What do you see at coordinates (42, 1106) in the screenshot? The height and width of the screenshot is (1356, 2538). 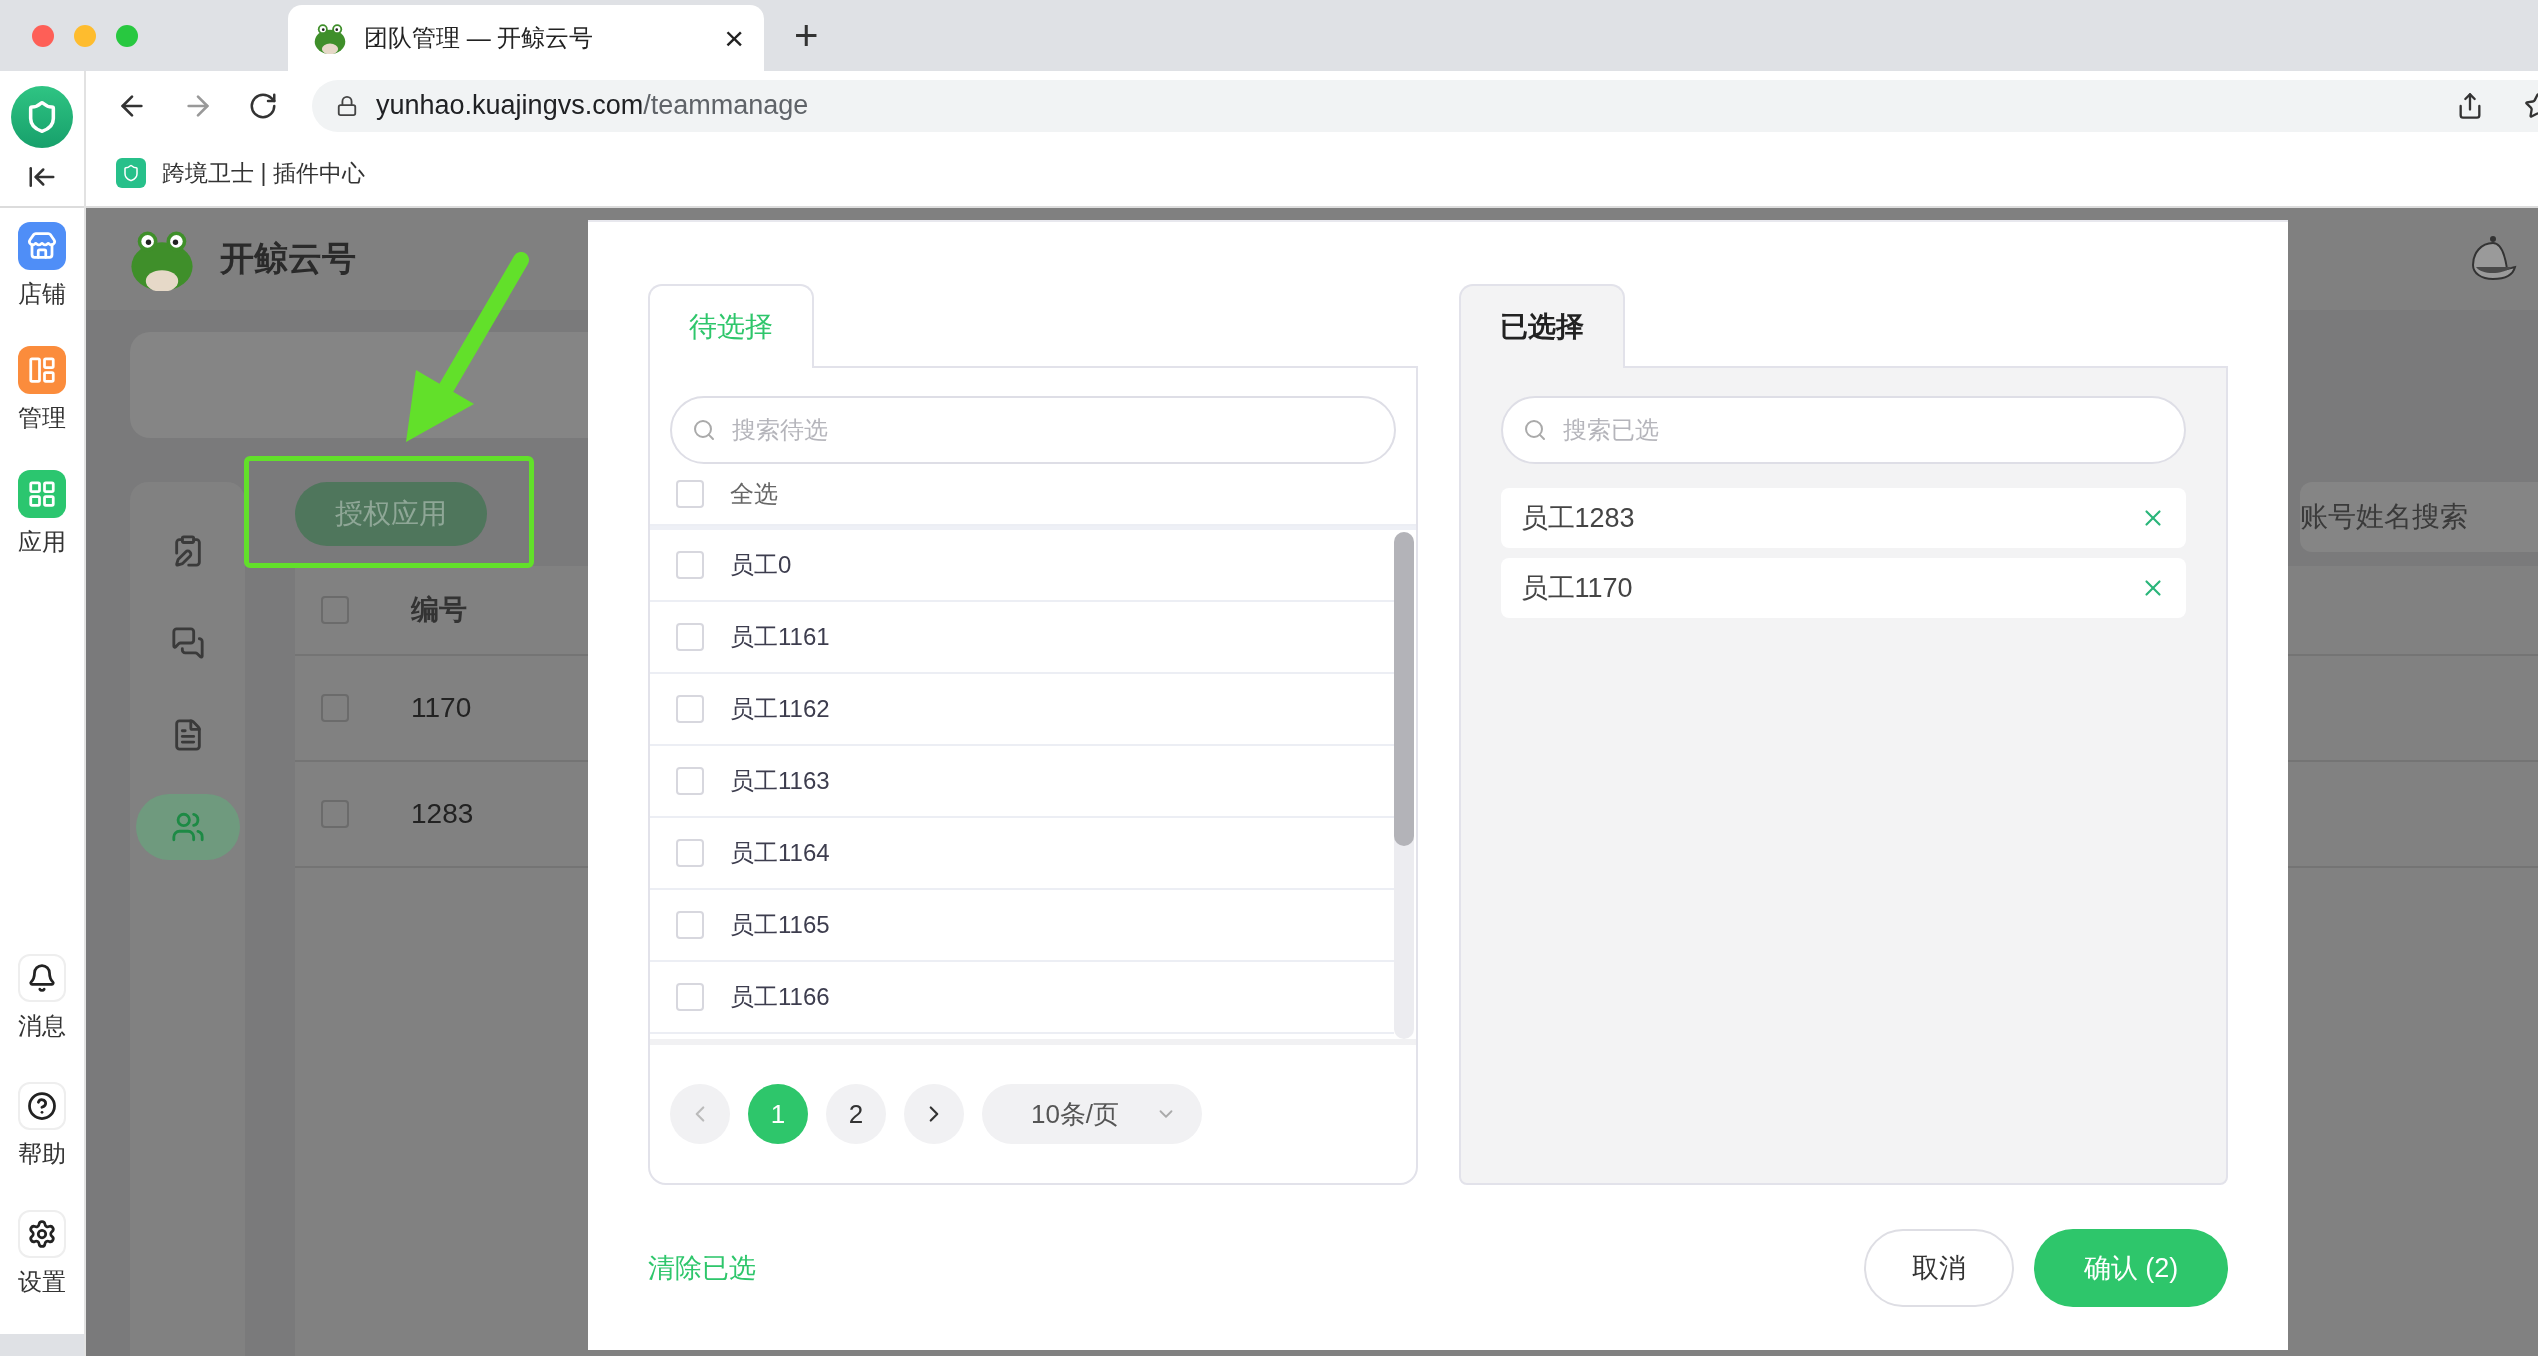 I see `help-icon` at bounding box center [42, 1106].